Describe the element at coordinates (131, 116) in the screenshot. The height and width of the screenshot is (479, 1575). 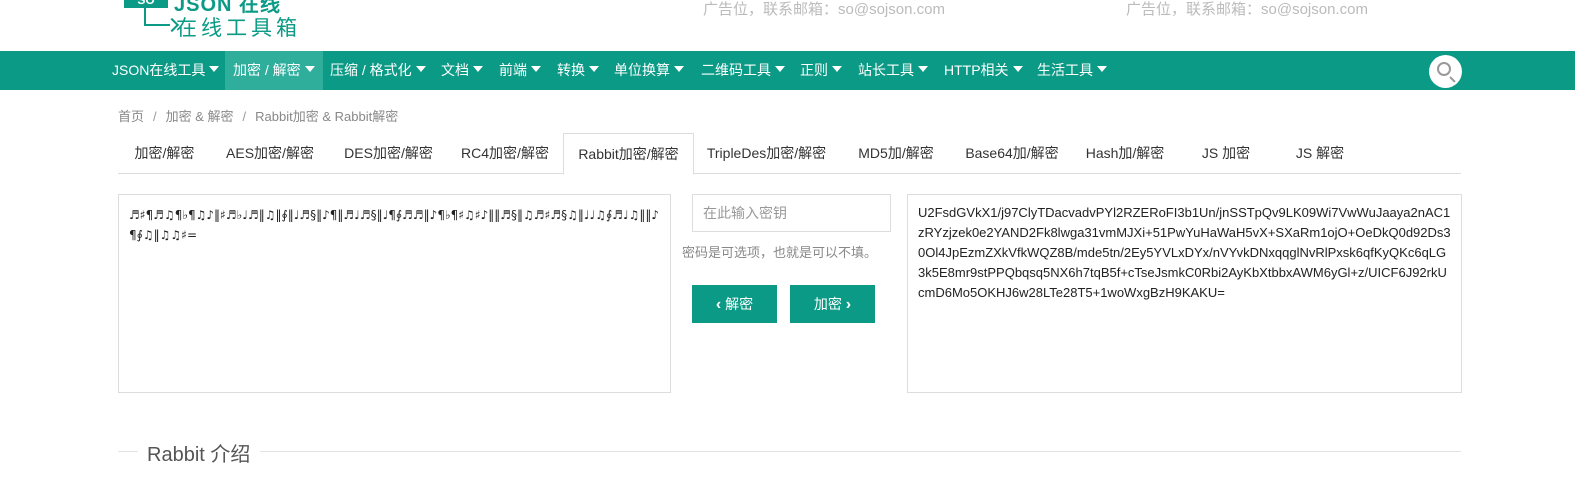
I see `breadcrumb-home: 首页` at that location.